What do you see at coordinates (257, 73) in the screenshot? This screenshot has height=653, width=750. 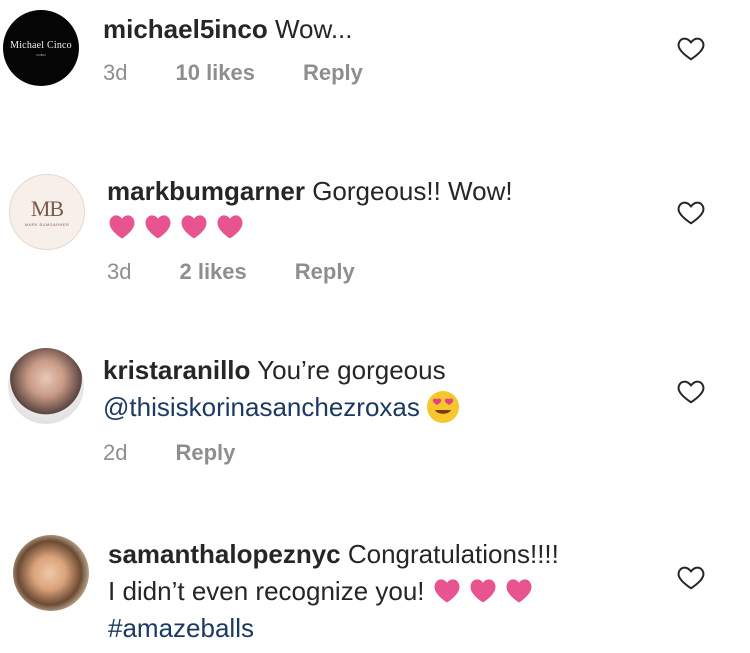 I see `comment-meta: 3d 10 likes Reply` at bounding box center [257, 73].